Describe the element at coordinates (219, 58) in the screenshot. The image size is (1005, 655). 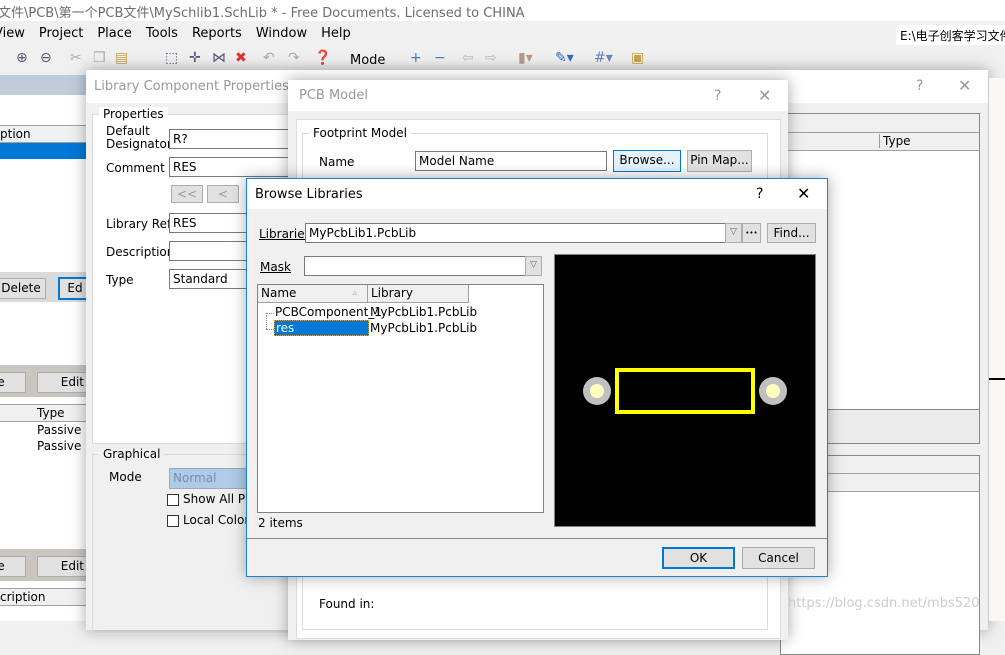
I see `select-icon: ⋈` at that location.